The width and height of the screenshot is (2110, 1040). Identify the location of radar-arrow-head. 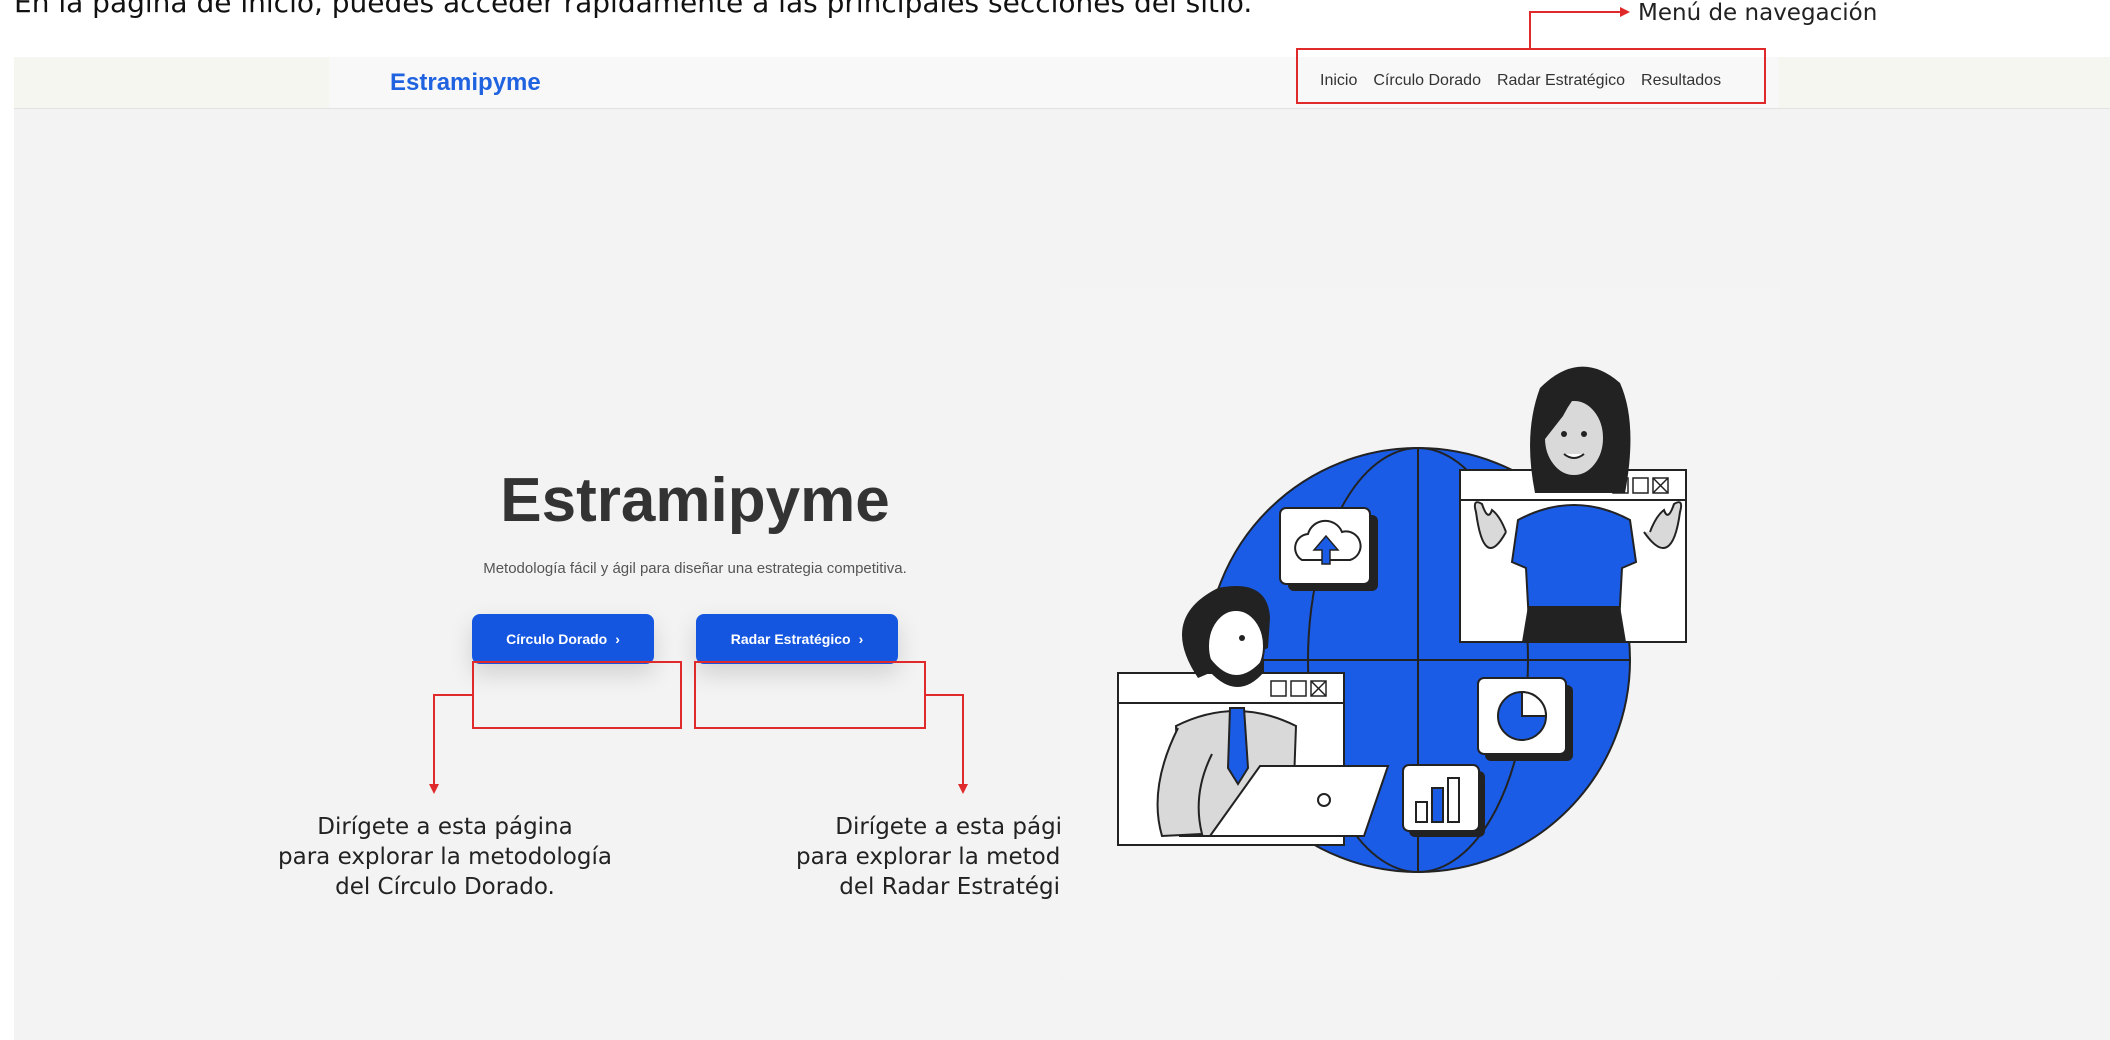
(963, 789).